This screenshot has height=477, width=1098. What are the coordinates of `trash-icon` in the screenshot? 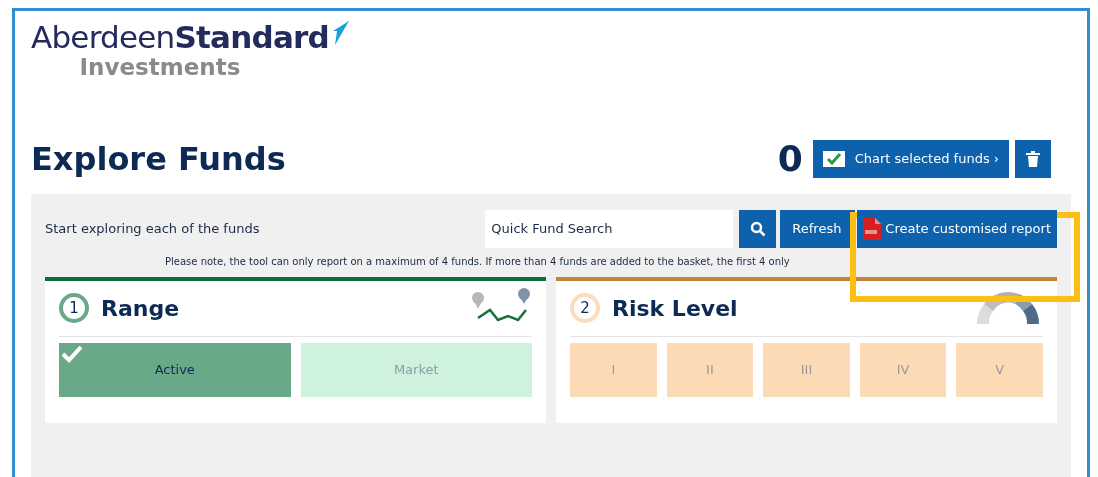 It's located at (1033, 158).